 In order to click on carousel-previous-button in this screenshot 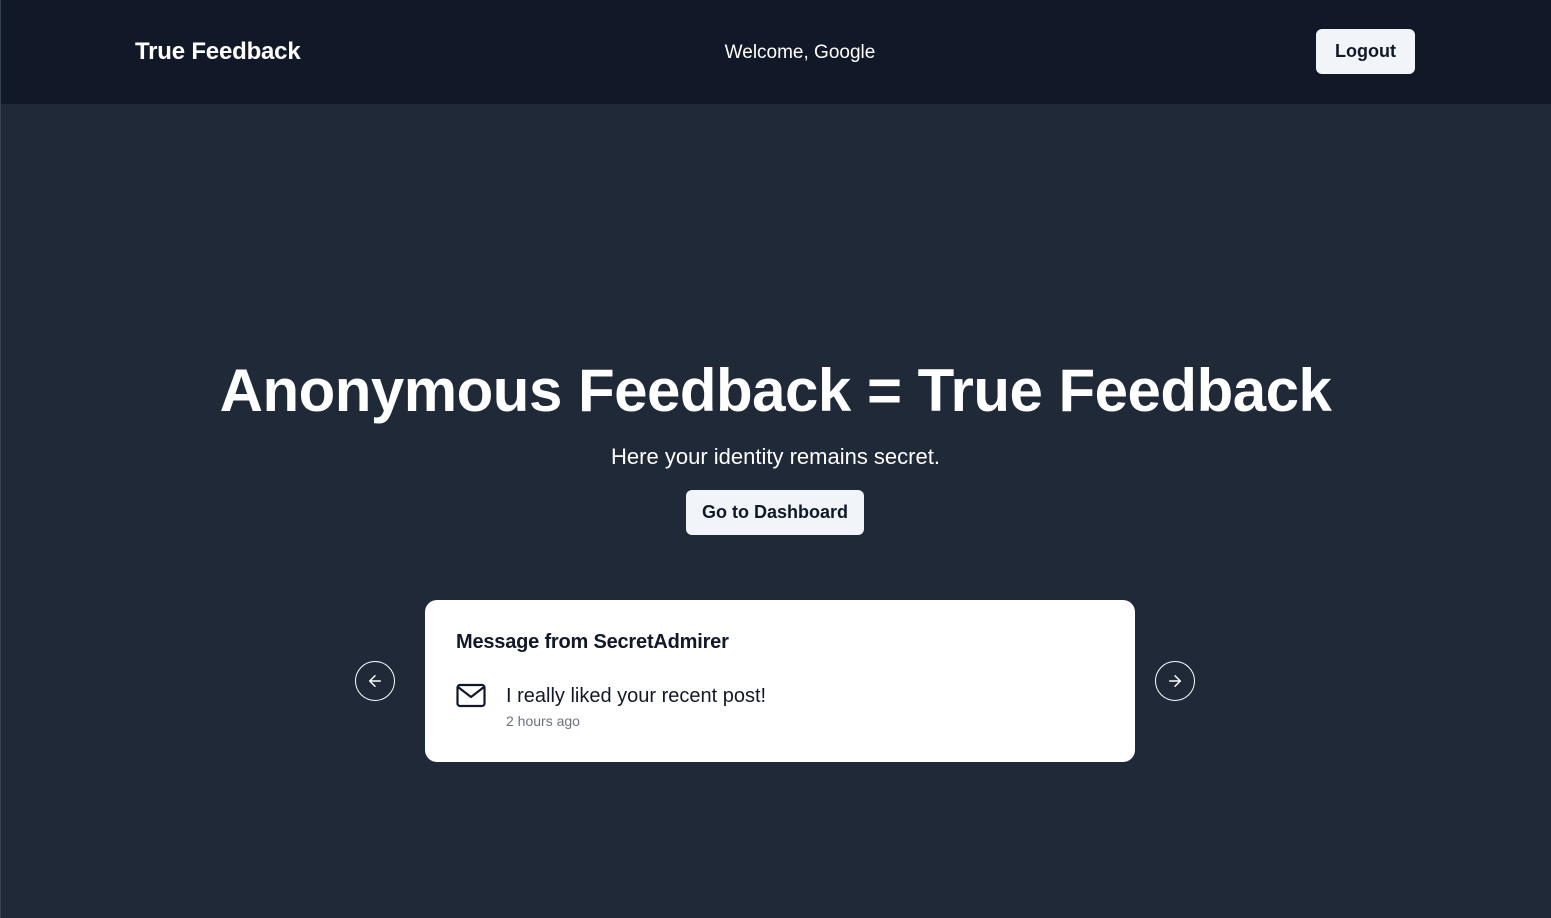, I will do `click(375, 681)`.